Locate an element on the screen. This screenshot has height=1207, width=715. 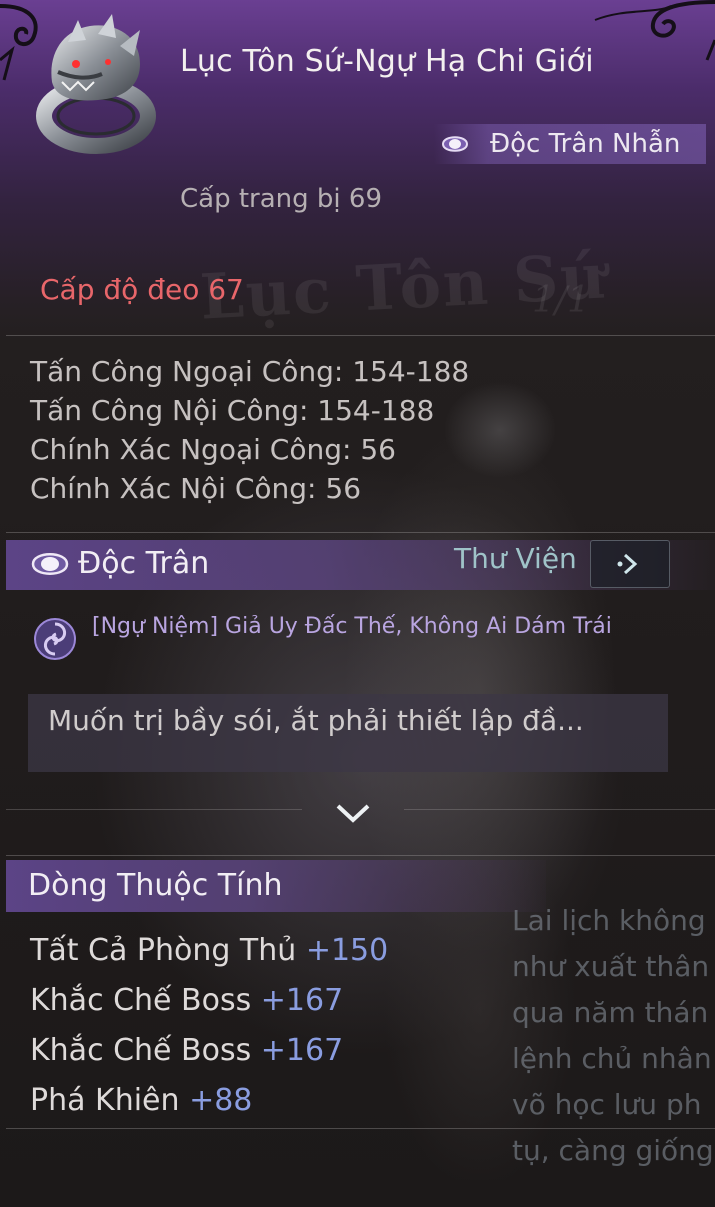
stat-line: Tấn Công Nội Công: 154-188 is located at coordinates (232, 410).